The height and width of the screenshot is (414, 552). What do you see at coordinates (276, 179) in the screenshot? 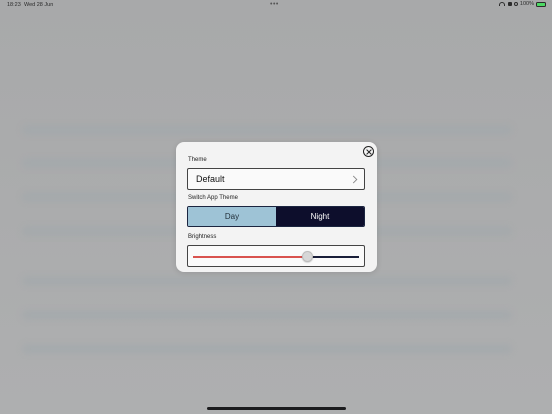
I see `theme-select: Default` at bounding box center [276, 179].